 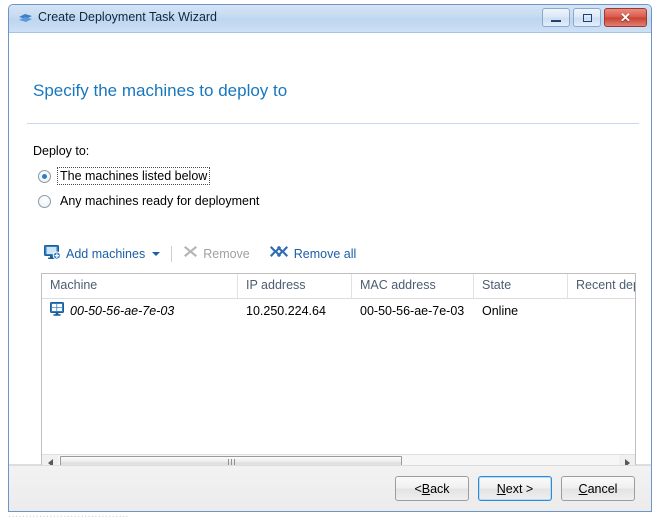 What do you see at coordinates (44, 176) in the screenshot?
I see `radio-indicator-machines-listed` at bounding box center [44, 176].